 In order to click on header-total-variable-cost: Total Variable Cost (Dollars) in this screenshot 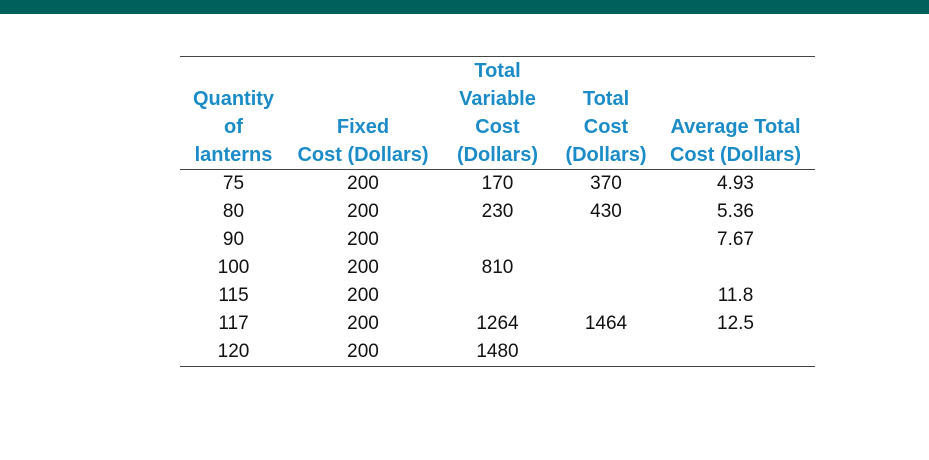, I will do `click(497, 113)`.